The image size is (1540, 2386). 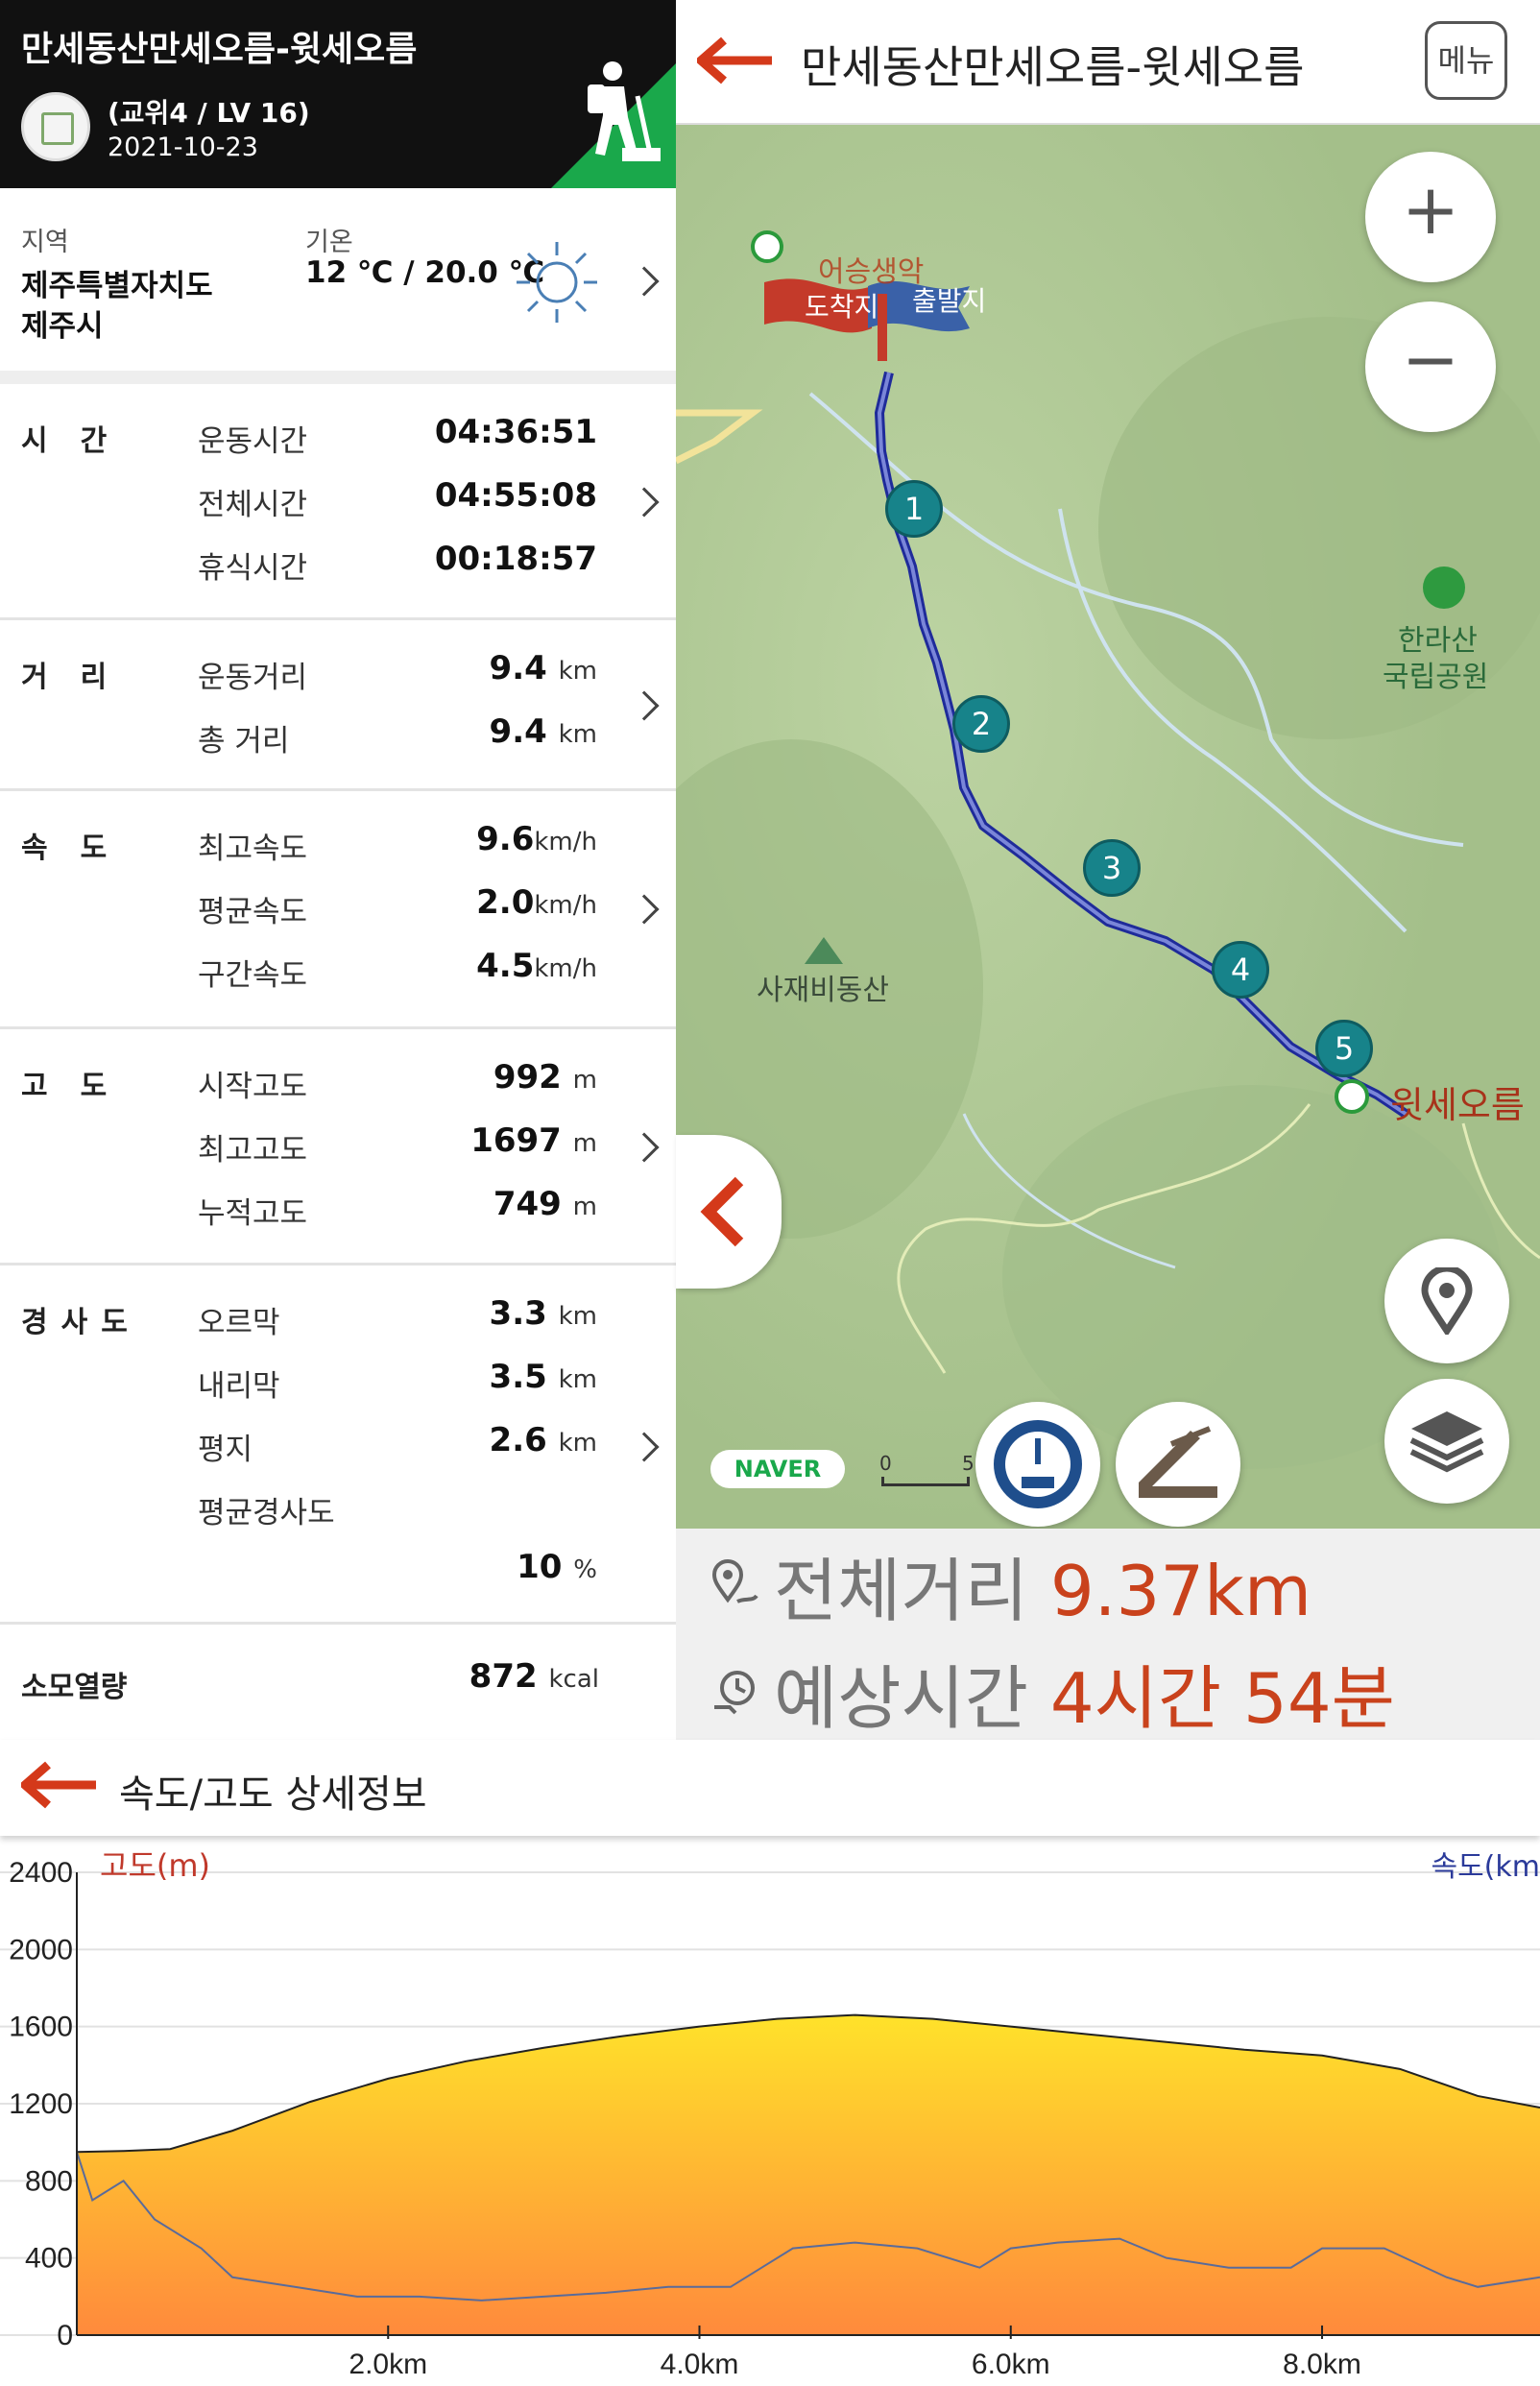 I want to click on value-number: 2.6, so click(x=518, y=1440).